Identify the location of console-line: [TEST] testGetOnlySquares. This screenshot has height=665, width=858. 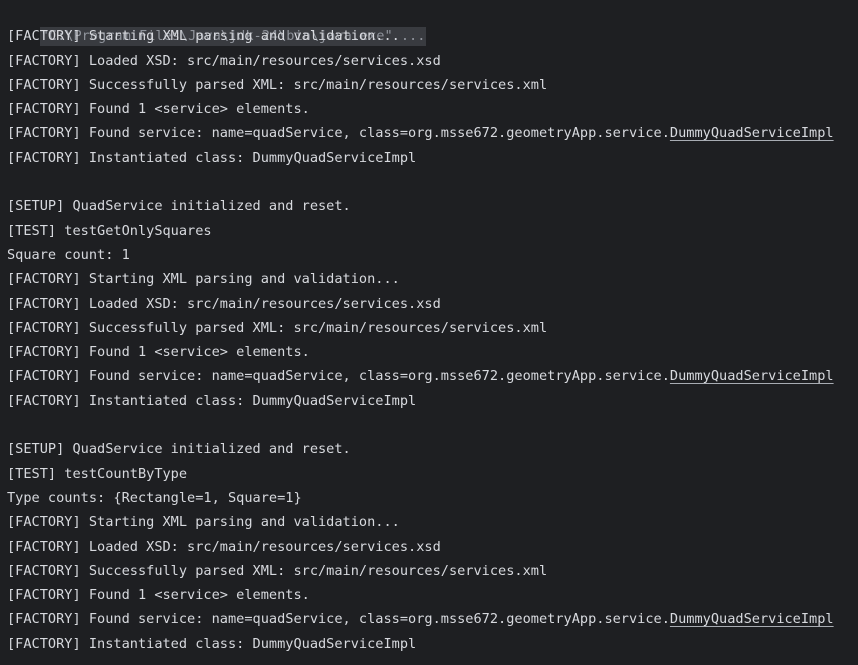
(109, 230).